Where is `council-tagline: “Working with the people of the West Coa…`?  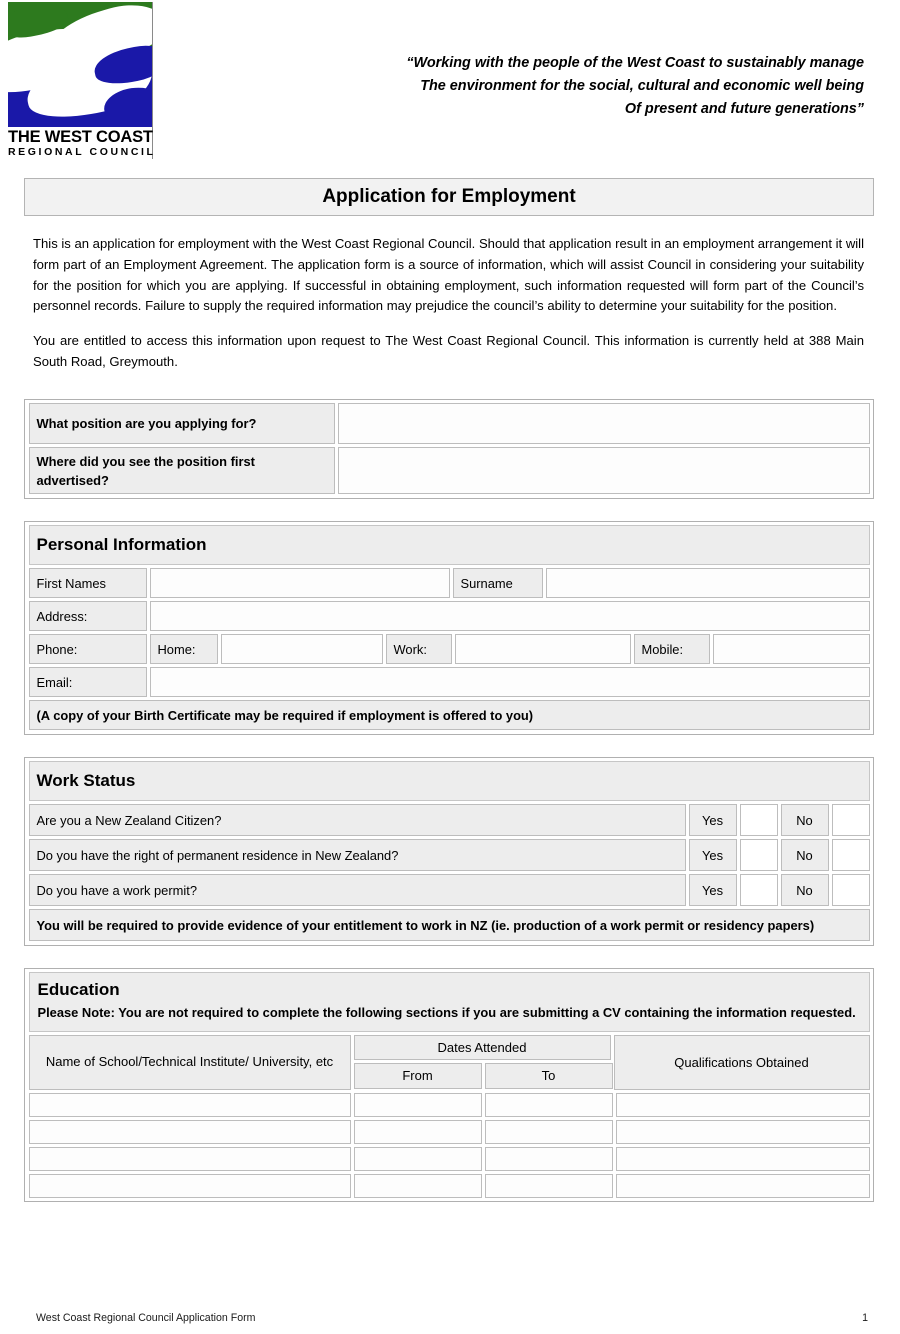
council-tagline: “Working with the people of the West Coa… is located at coordinates (584, 86).